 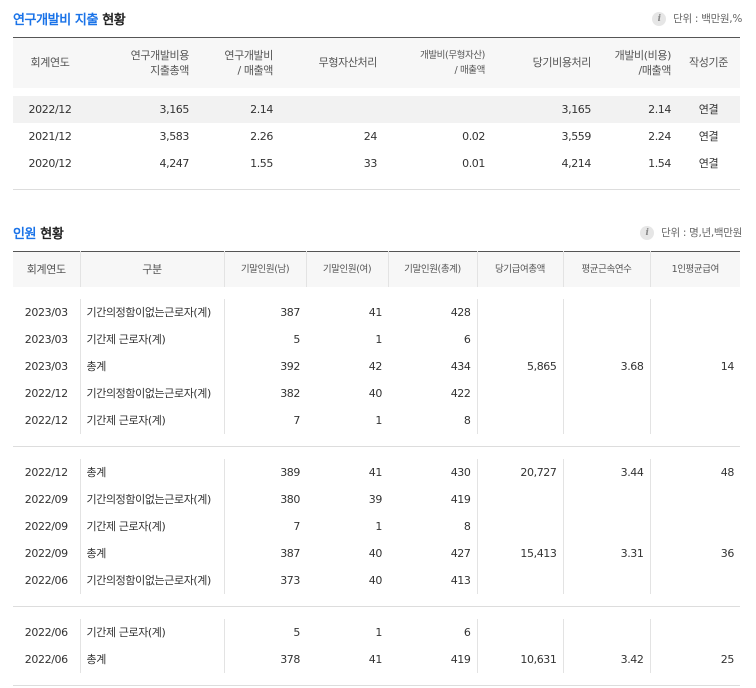 What do you see at coordinates (452, 62) in the screenshot?
I see `rd-header-label: 개발비(무형자산) / 매출액` at bounding box center [452, 62].